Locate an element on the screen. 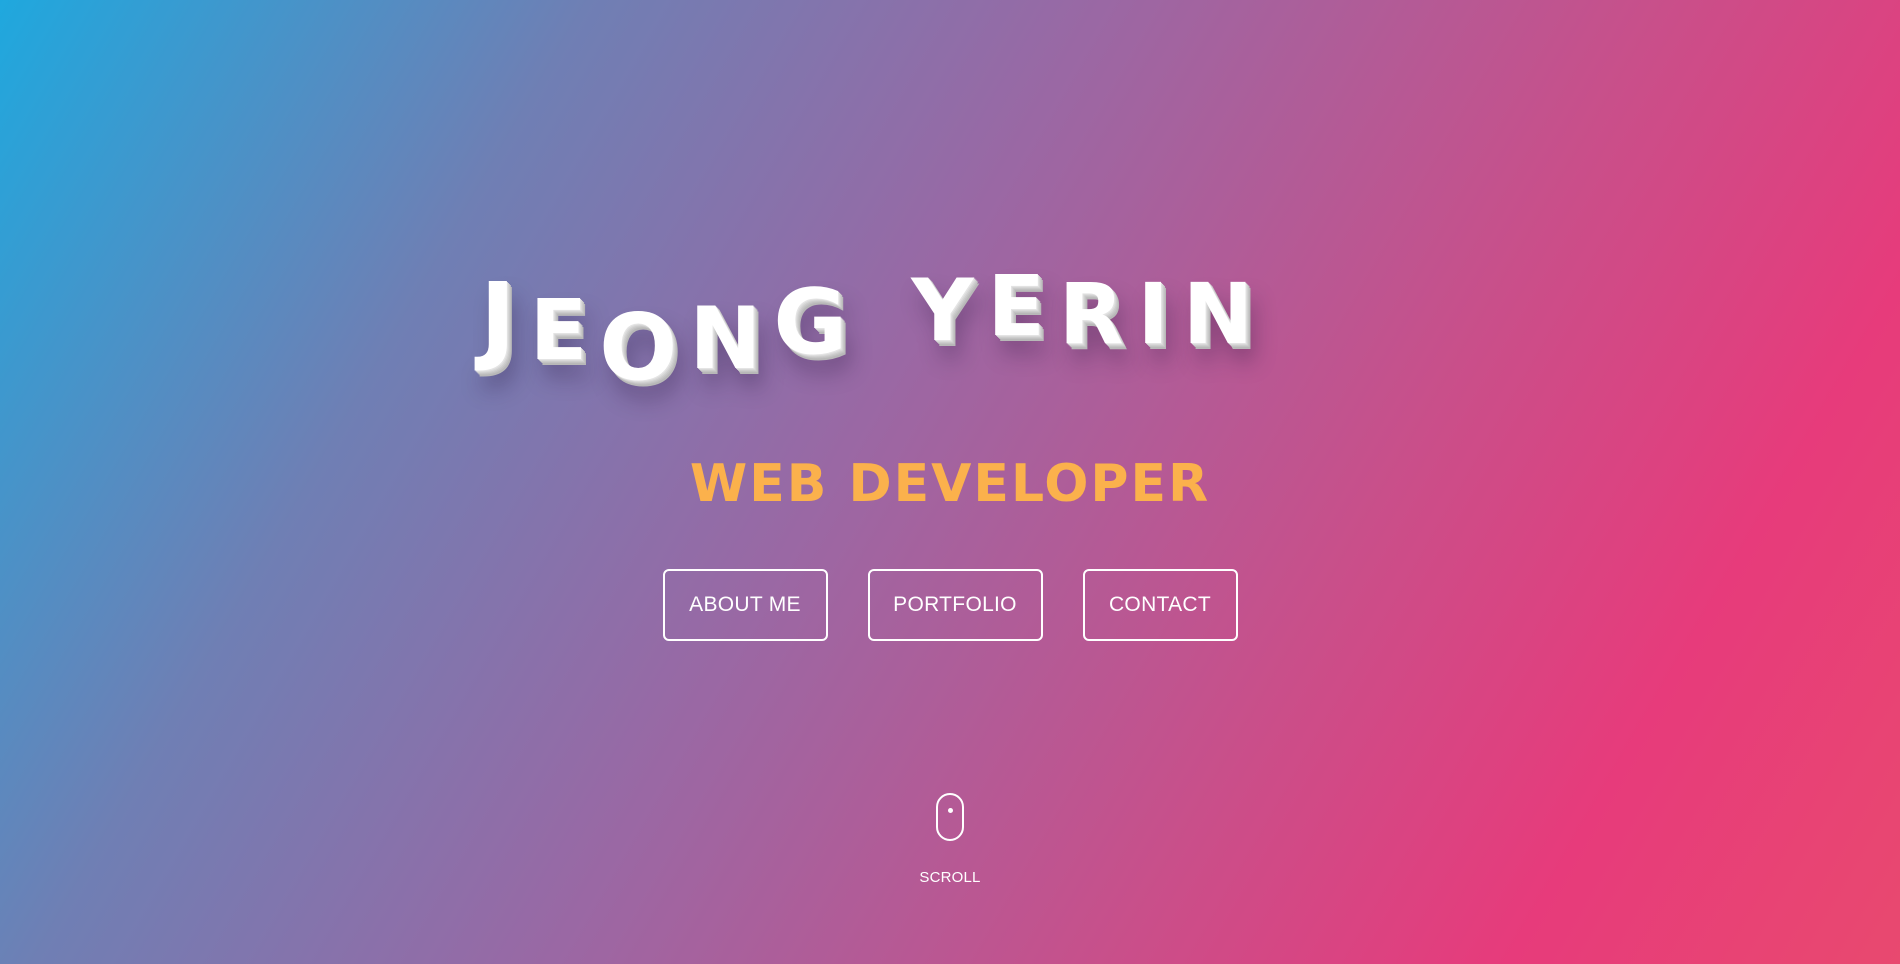 The width and height of the screenshot is (1900, 964). contact-button: CONTACT is located at coordinates (1160, 605).